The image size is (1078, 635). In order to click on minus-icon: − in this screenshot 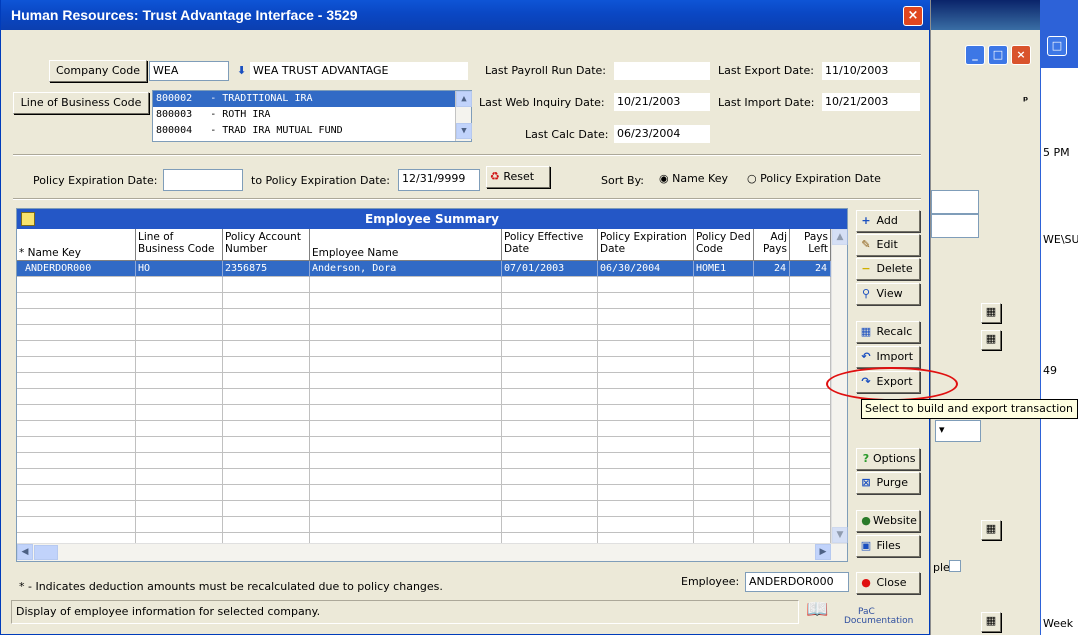, I will do `click(866, 268)`.